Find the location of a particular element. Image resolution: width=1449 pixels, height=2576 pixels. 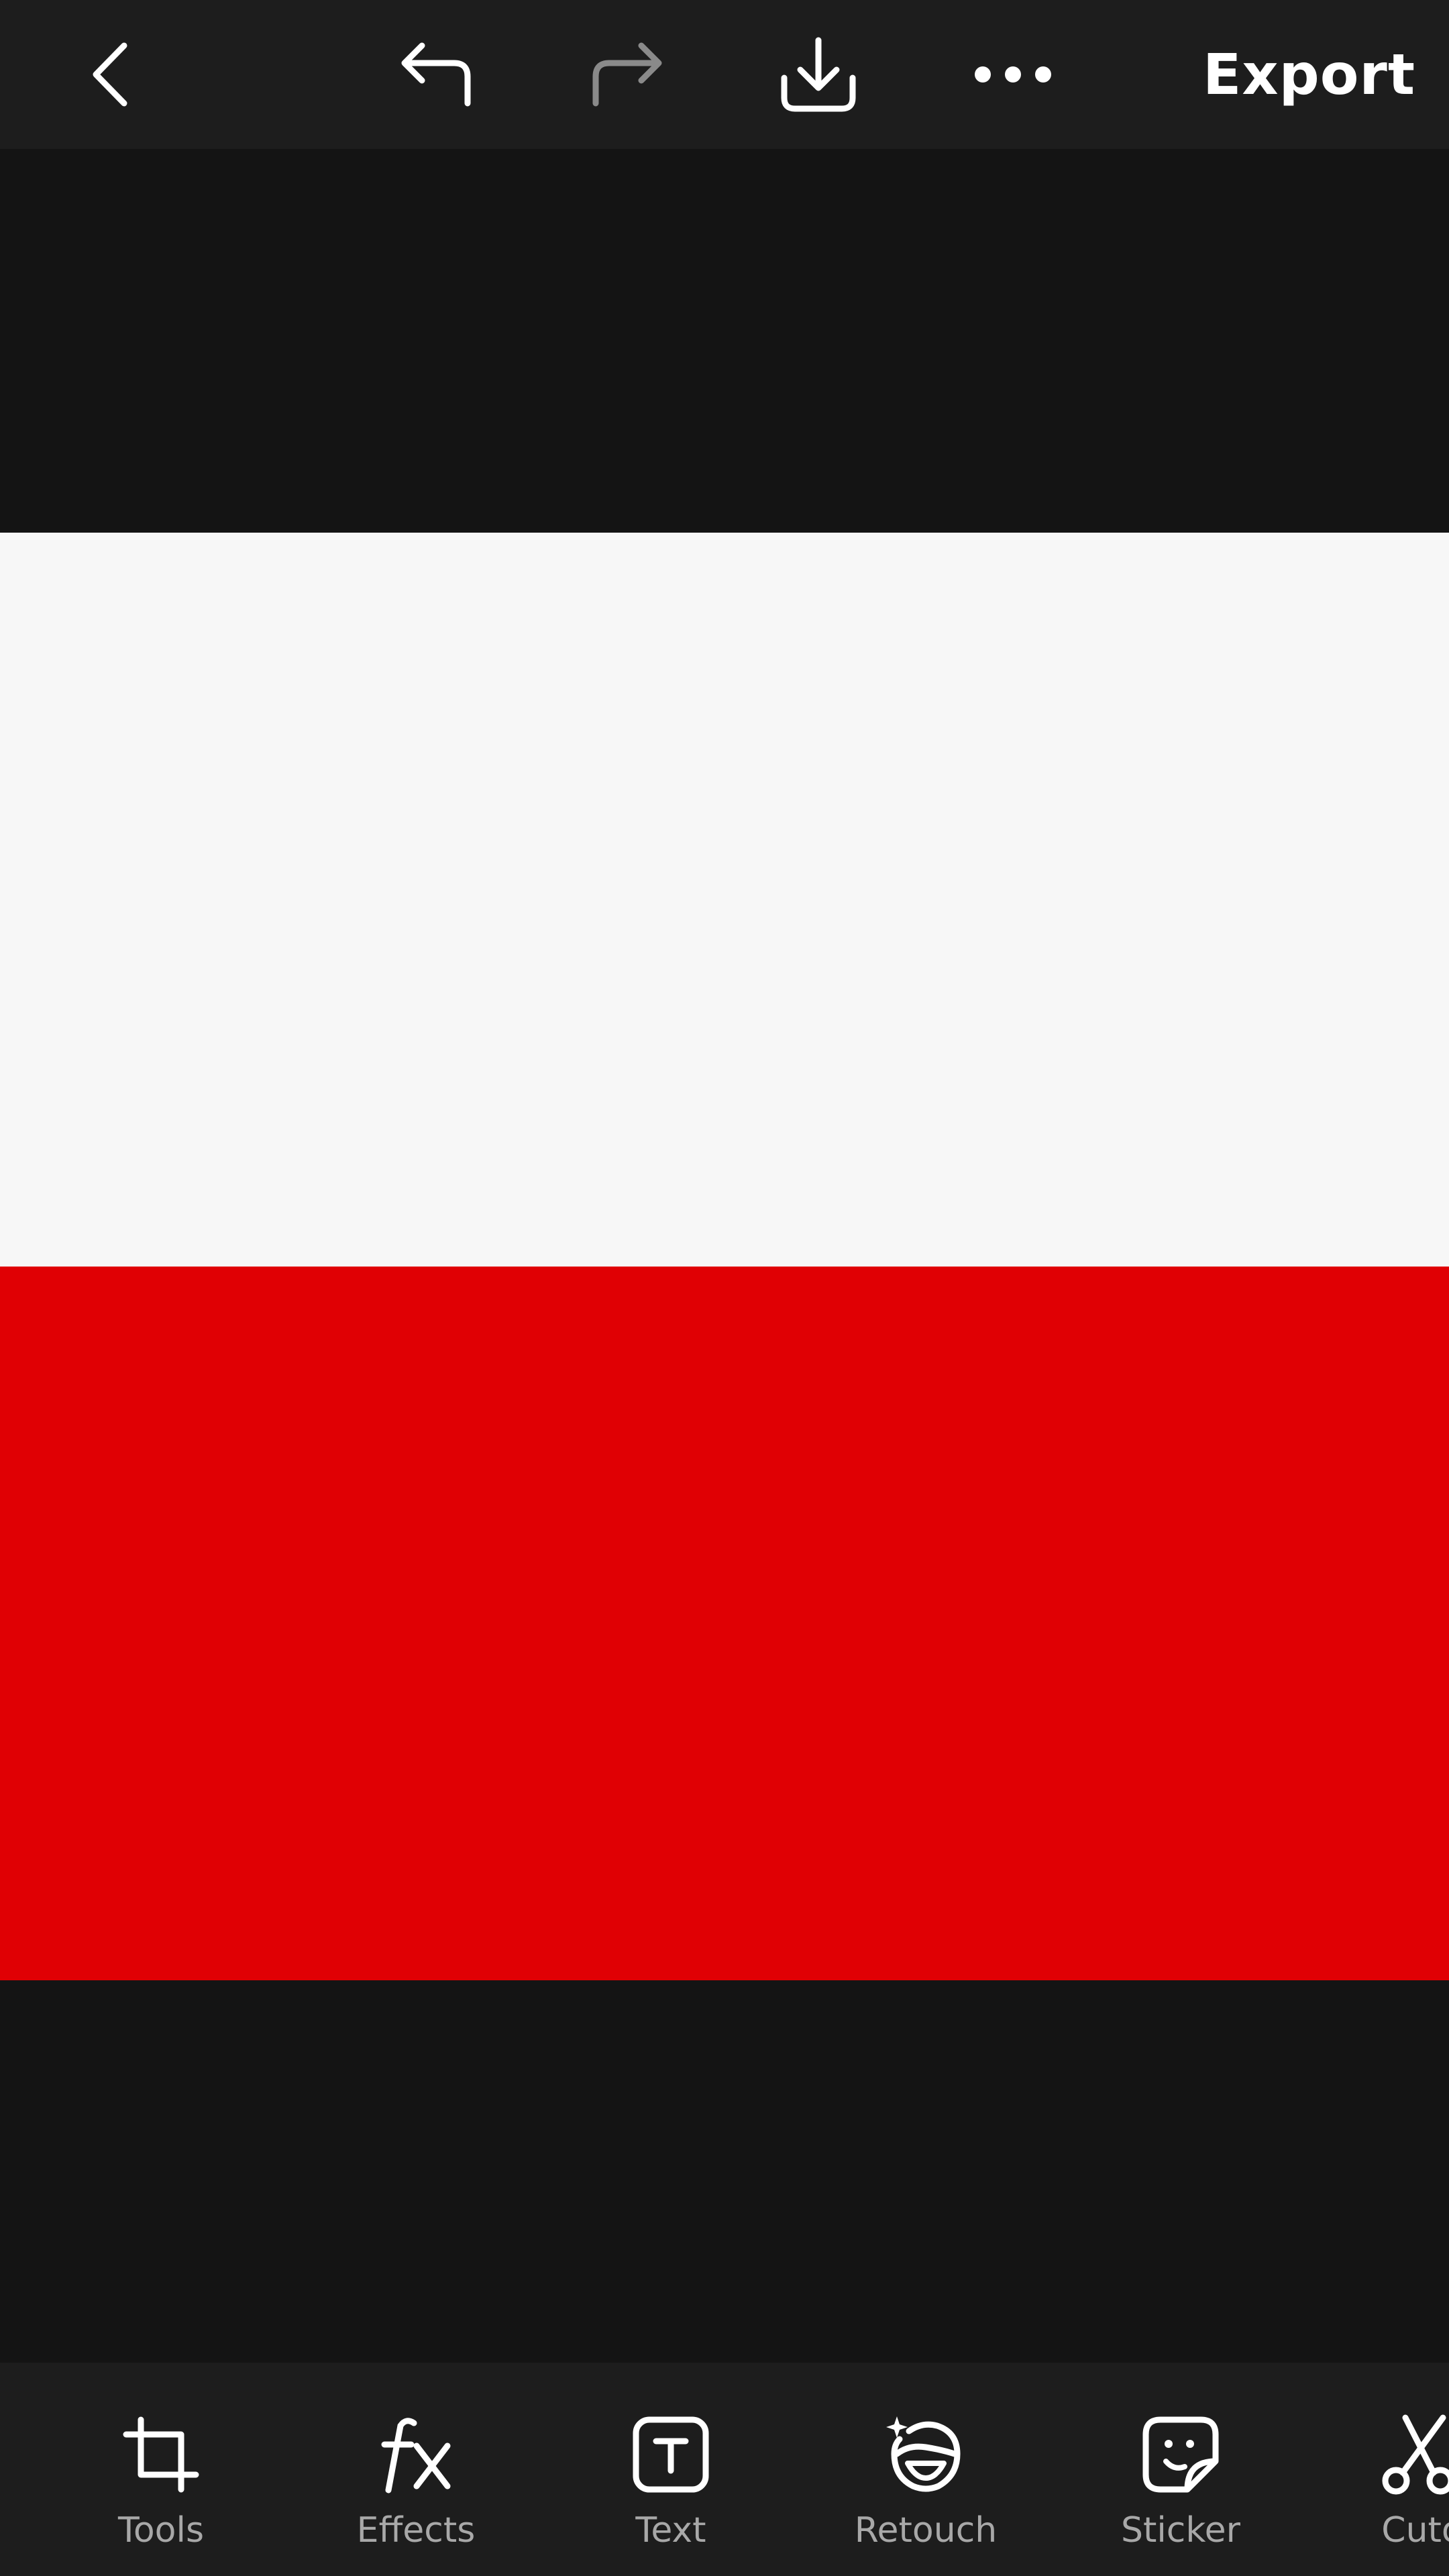

effects-button: Effects is located at coordinates (416, 2469).